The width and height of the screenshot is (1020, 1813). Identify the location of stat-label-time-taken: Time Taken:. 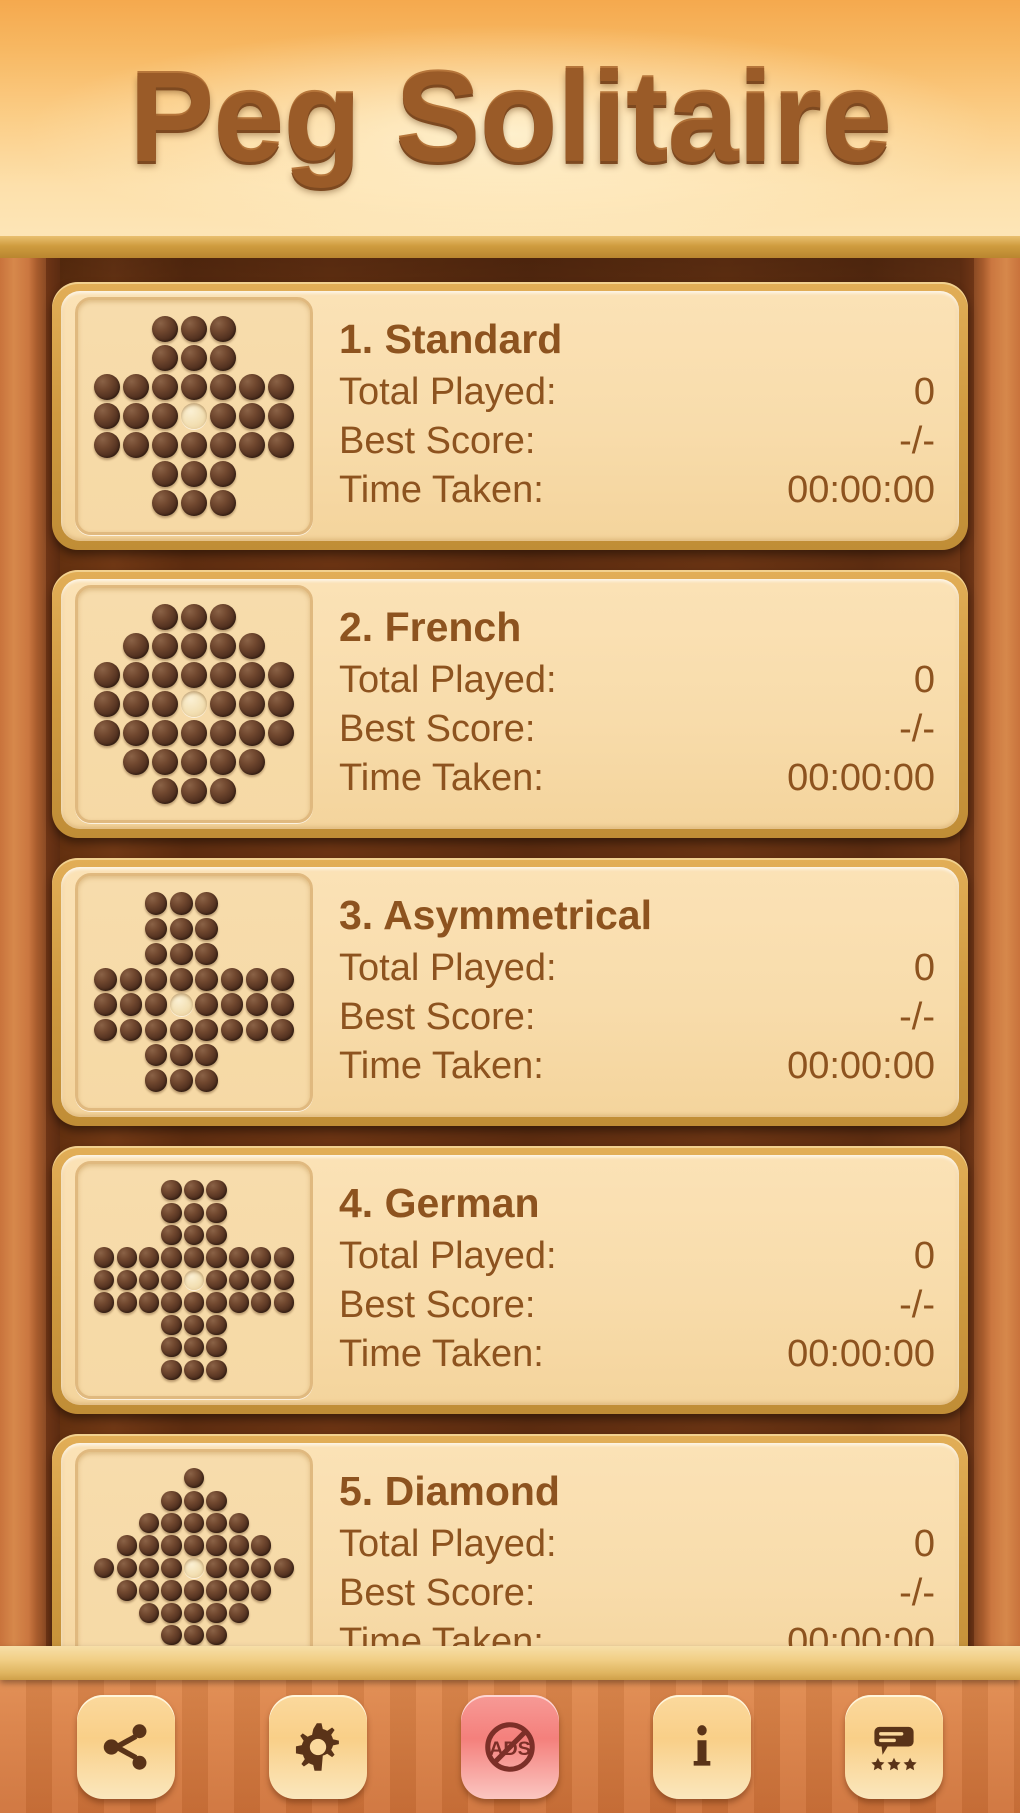
(441, 1066).